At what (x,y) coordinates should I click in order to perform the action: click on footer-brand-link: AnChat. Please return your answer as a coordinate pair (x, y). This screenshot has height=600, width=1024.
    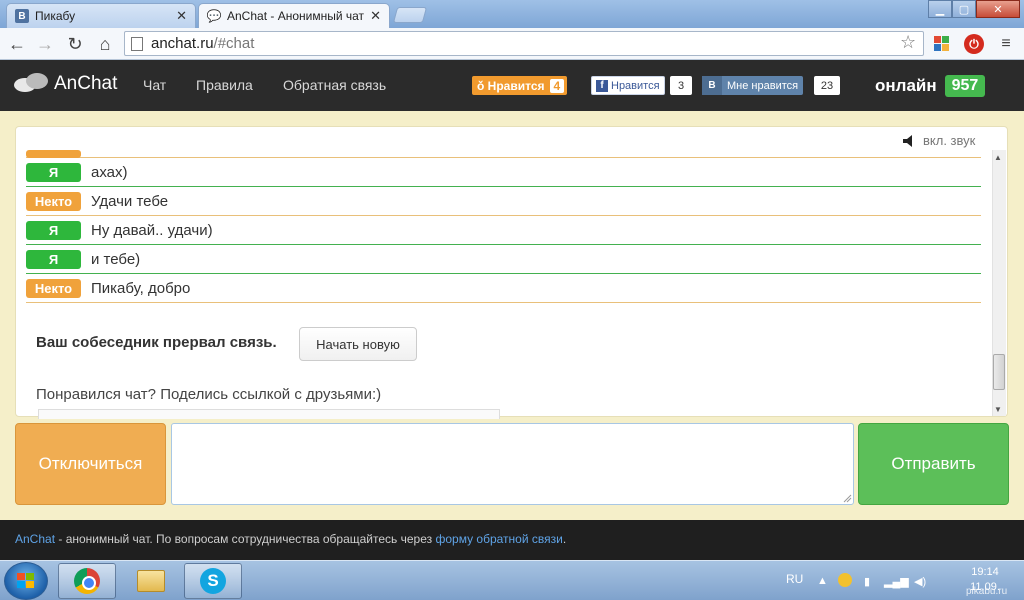
    Looking at the image, I should click on (35, 539).